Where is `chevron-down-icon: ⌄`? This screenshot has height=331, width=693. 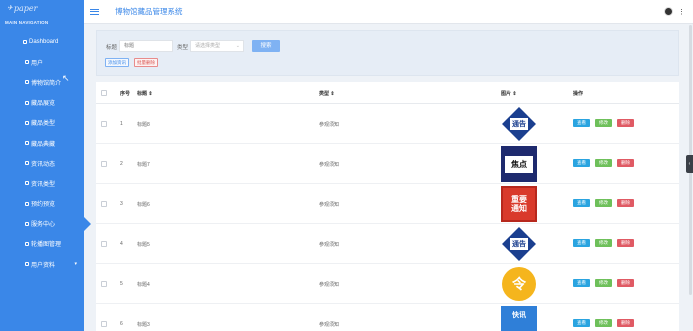
chevron-down-icon: ⌄ is located at coordinates (237, 46).